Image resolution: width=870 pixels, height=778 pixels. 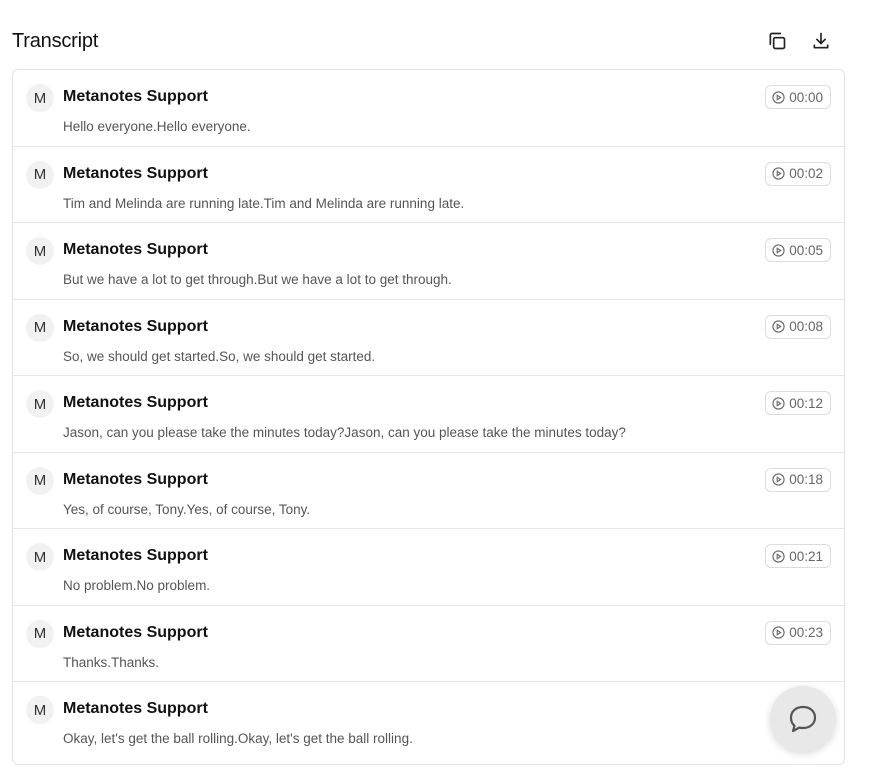 I want to click on transcript-header: Transcript, so click(x=428, y=41).